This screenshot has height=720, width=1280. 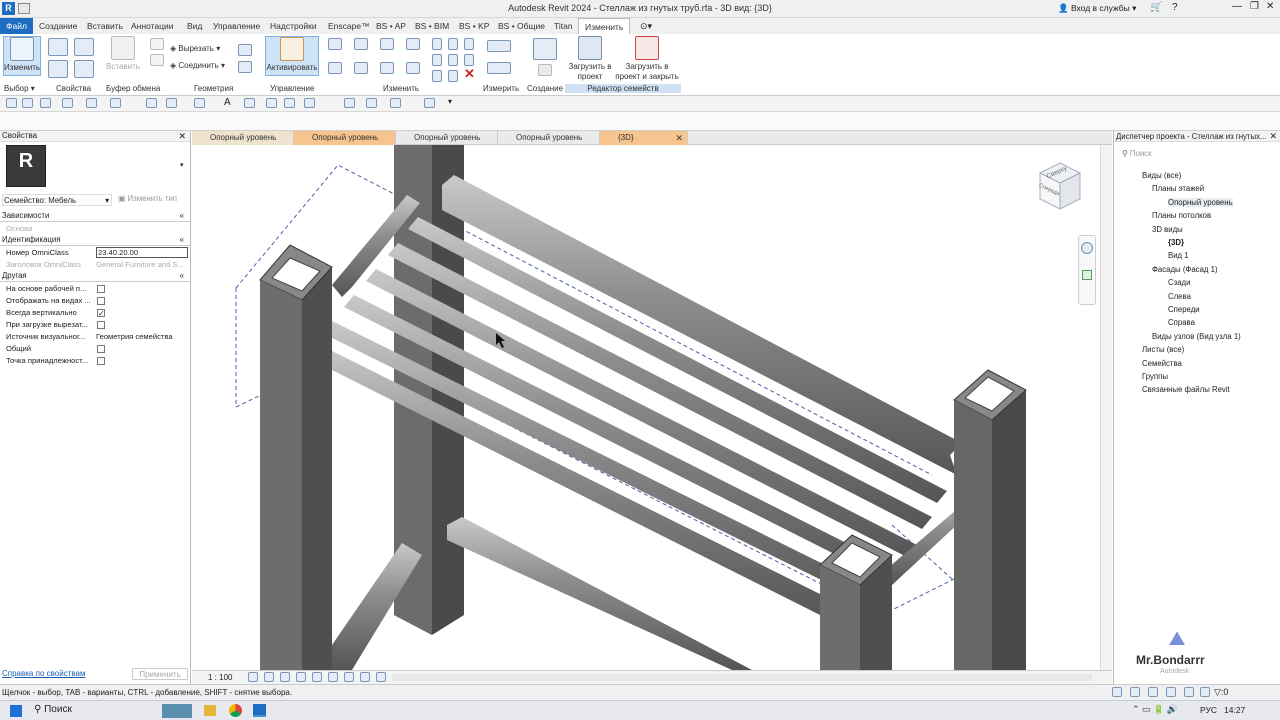 What do you see at coordinates (235, 710) in the screenshot?
I see `chrome-icon` at bounding box center [235, 710].